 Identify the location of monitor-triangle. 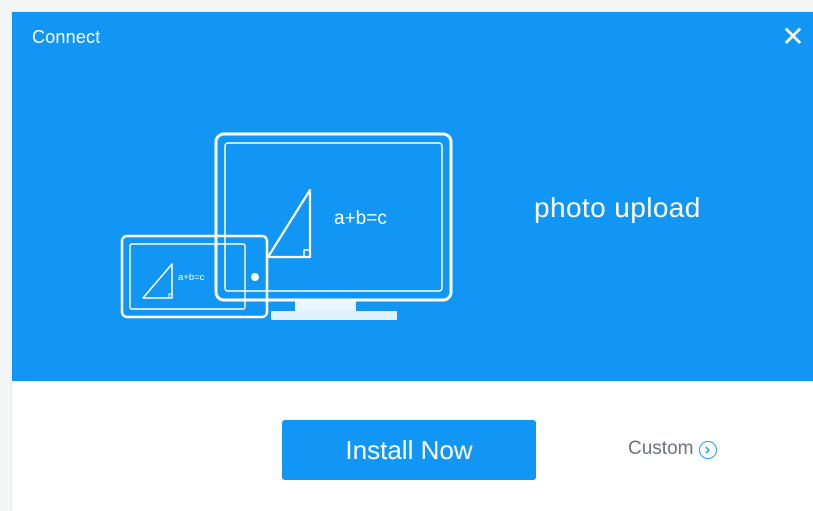
(289, 223).